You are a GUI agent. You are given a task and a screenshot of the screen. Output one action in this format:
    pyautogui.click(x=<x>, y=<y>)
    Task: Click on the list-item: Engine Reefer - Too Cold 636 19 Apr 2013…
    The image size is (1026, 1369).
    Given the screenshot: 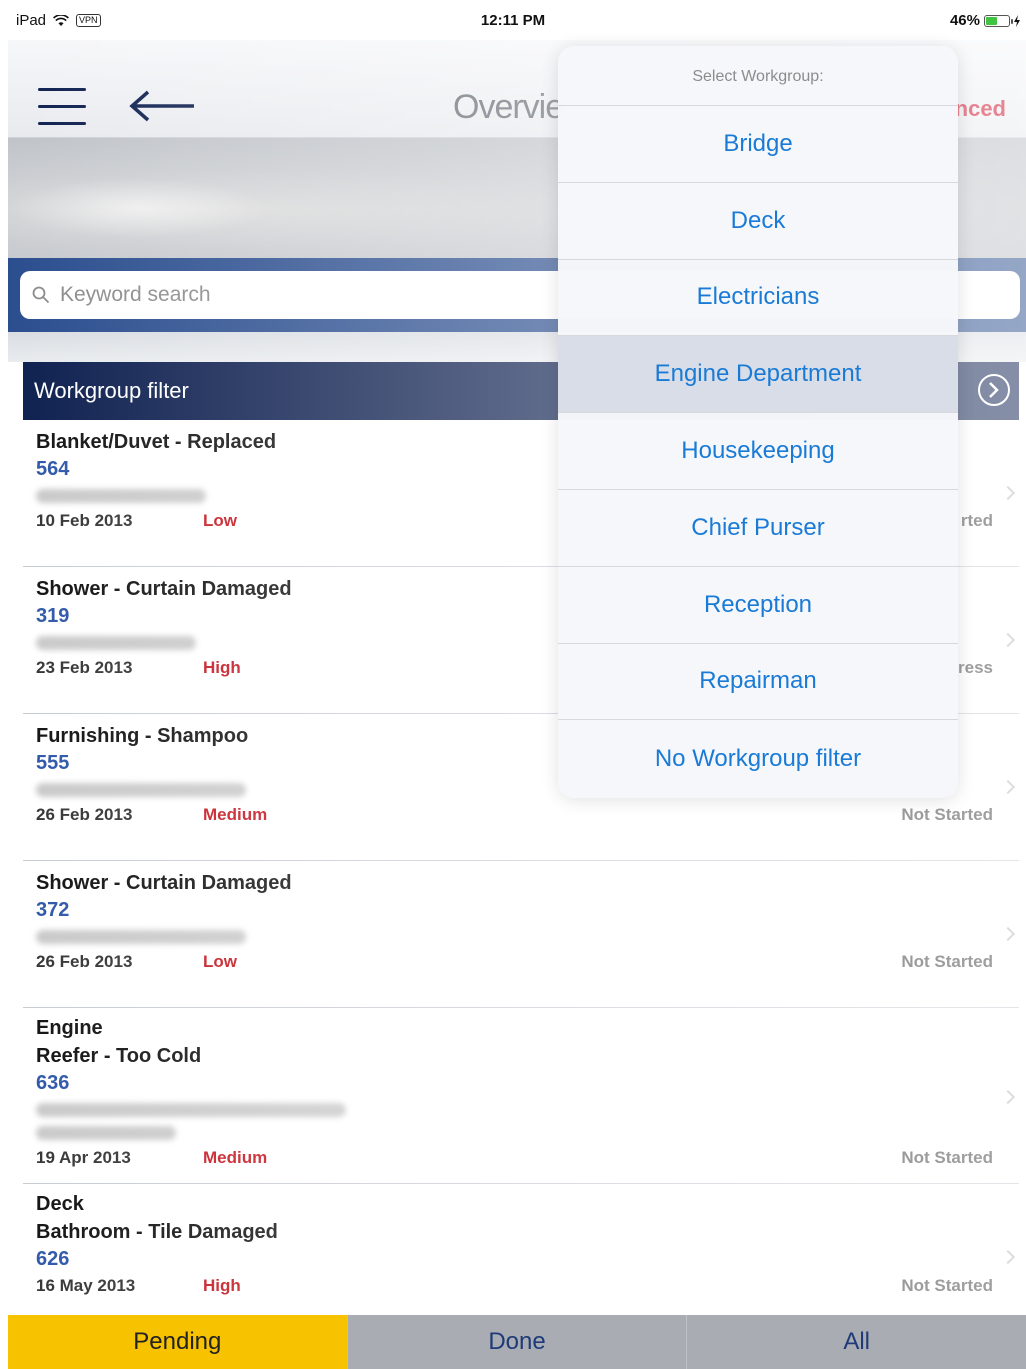 What is the action you would take?
    pyautogui.click(x=521, y=1096)
    